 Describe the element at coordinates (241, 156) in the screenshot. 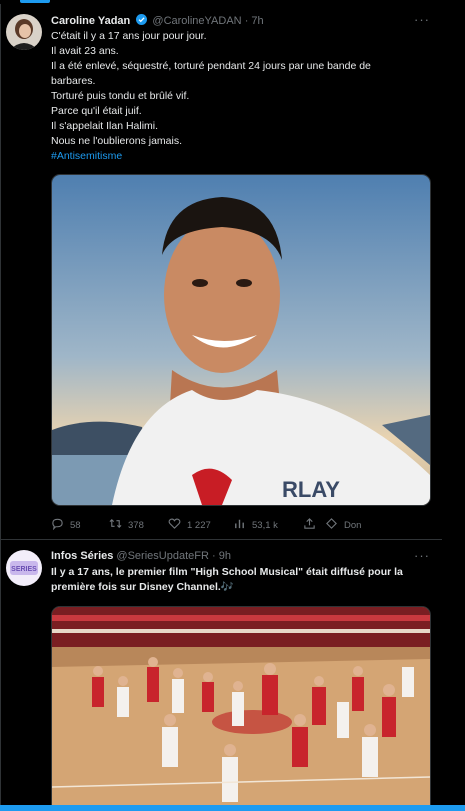

I see `hashtag-link: #Antisemitisme` at that location.